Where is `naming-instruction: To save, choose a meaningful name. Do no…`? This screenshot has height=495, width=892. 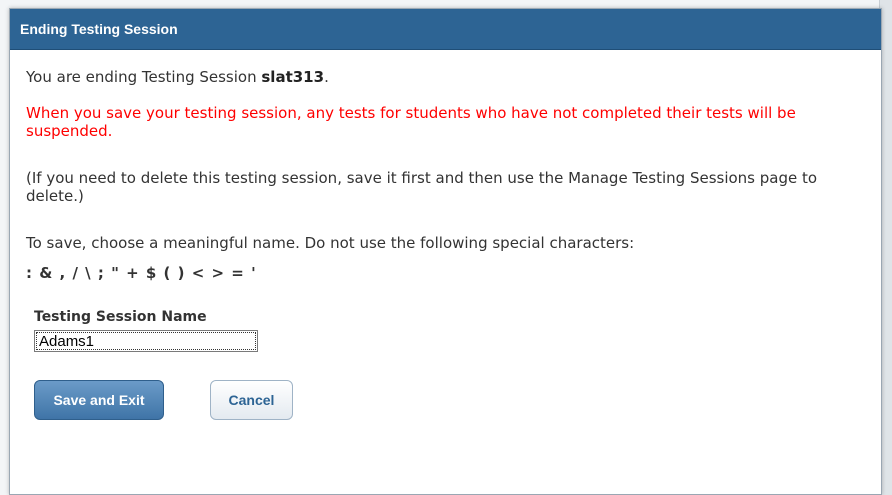 naming-instruction: To save, choose a meaningful name. Do no… is located at coordinates (330, 243).